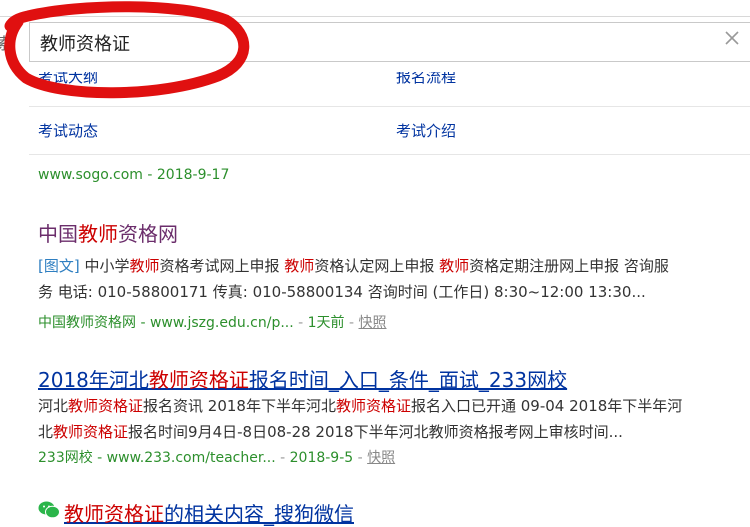  Describe the element at coordinates (209, 512) in the screenshot. I see `result-title-link: 教师资格证的相关内容_搜狗微信` at that location.